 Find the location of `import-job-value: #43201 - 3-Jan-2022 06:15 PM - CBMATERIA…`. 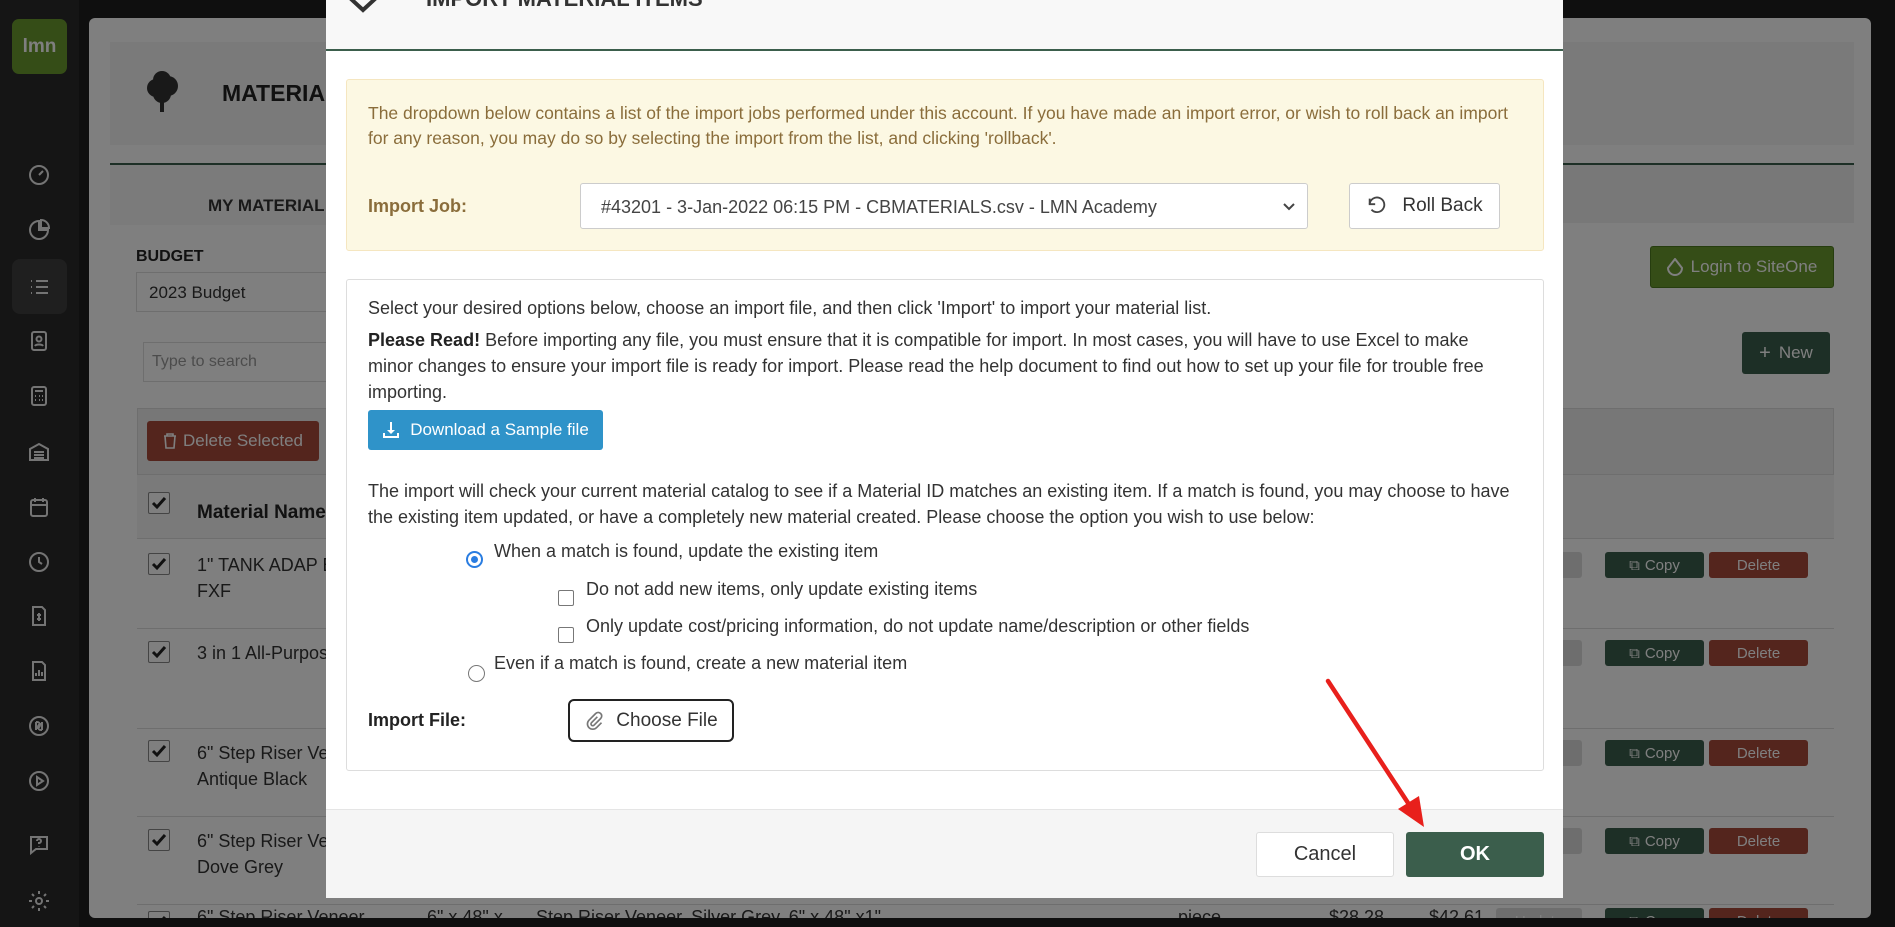

import-job-value: #43201 - 3-Jan-2022 06:15 PM - CBMATERIA… is located at coordinates (879, 207).